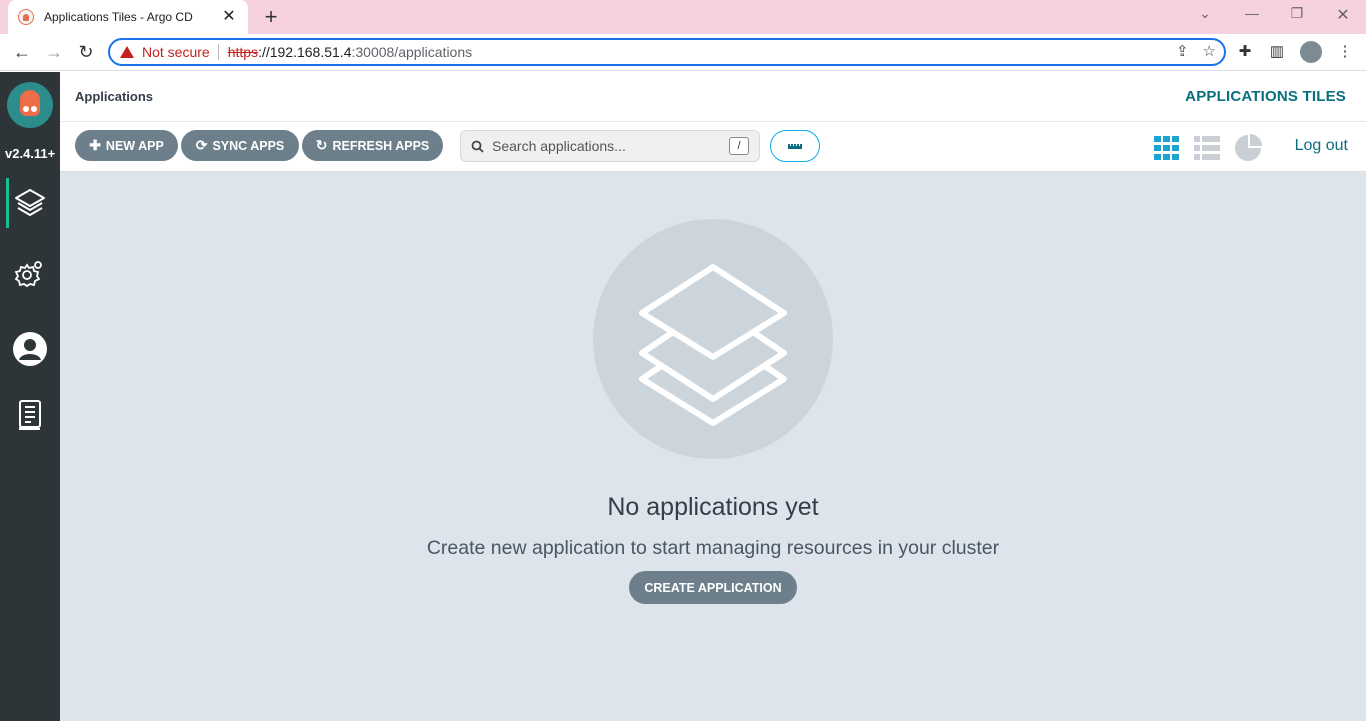 This screenshot has height=721, width=1366. What do you see at coordinates (305, 52) in the screenshot?
I see `url-host: ://192.168.51.4` at bounding box center [305, 52].